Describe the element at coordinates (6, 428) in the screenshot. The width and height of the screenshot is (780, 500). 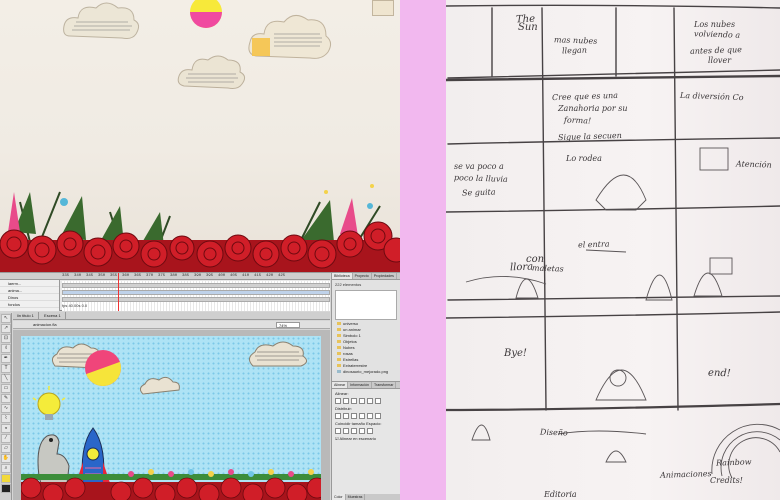
I see `paint-bucket-icon: ◒` at that location.